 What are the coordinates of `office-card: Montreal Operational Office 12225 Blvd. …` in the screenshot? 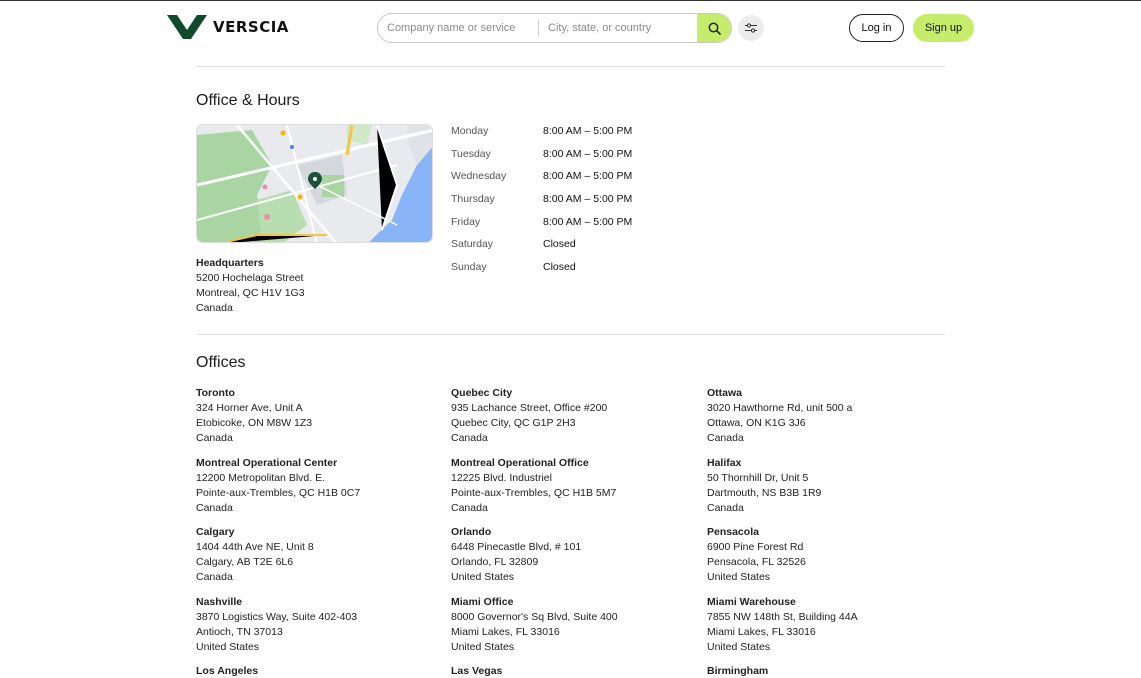 It's located at (571, 486).